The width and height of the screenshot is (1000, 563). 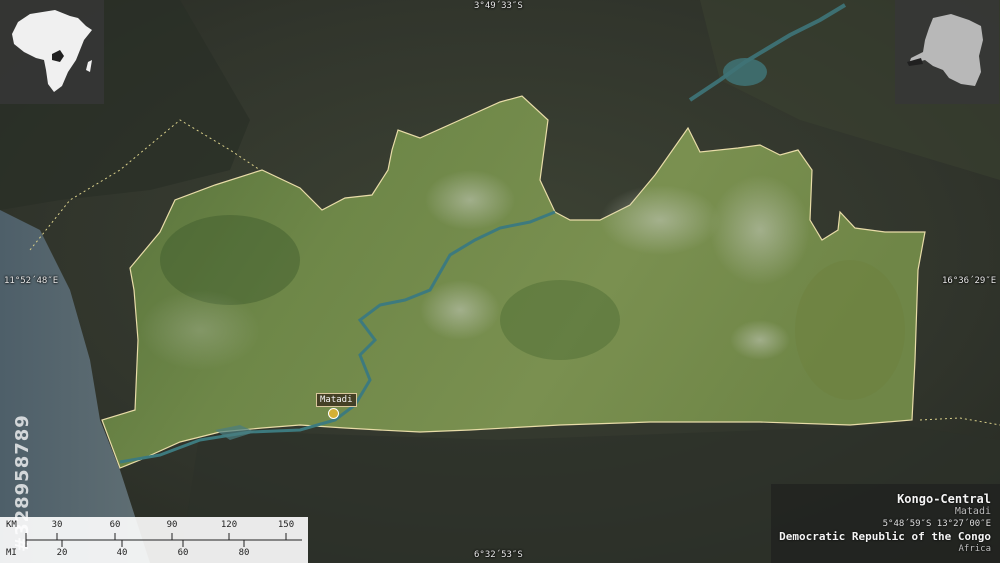 What do you see at coordinates (974, 549) in the screenshot?
I see `continent-name: Africa` at bounding box center [974, 549].